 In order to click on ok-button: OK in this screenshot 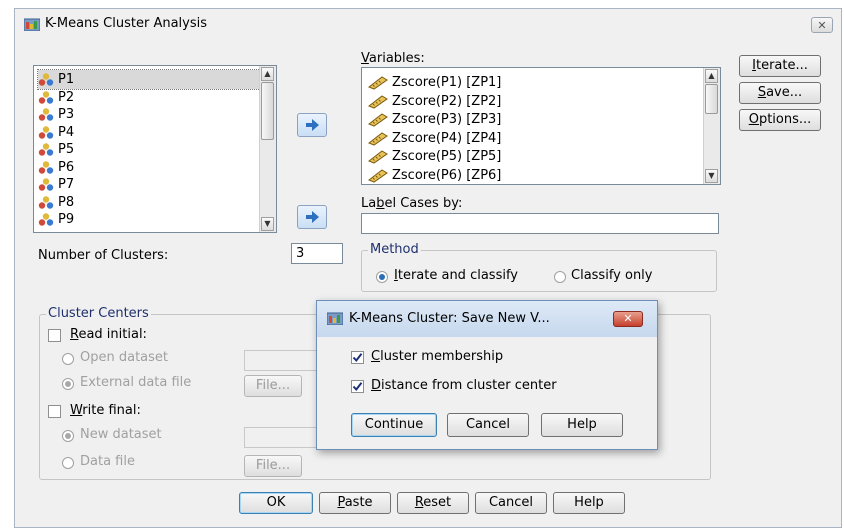, I will do `click(276, 503)`.